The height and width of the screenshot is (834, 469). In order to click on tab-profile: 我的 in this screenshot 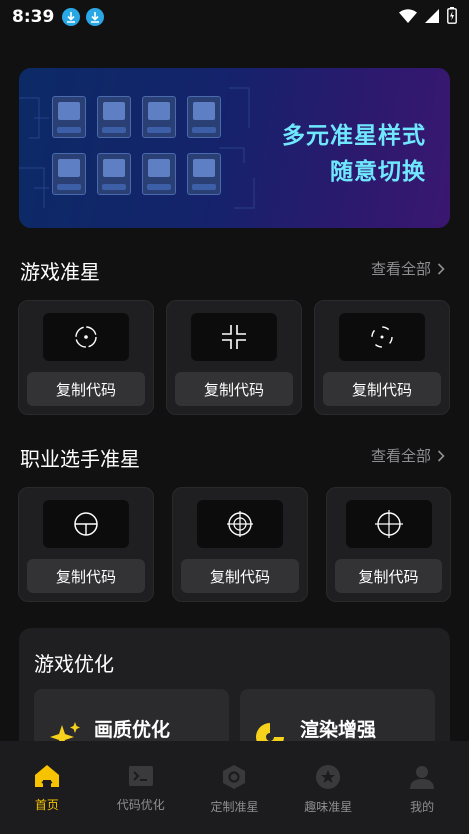, I will do `click(422, 787)`.